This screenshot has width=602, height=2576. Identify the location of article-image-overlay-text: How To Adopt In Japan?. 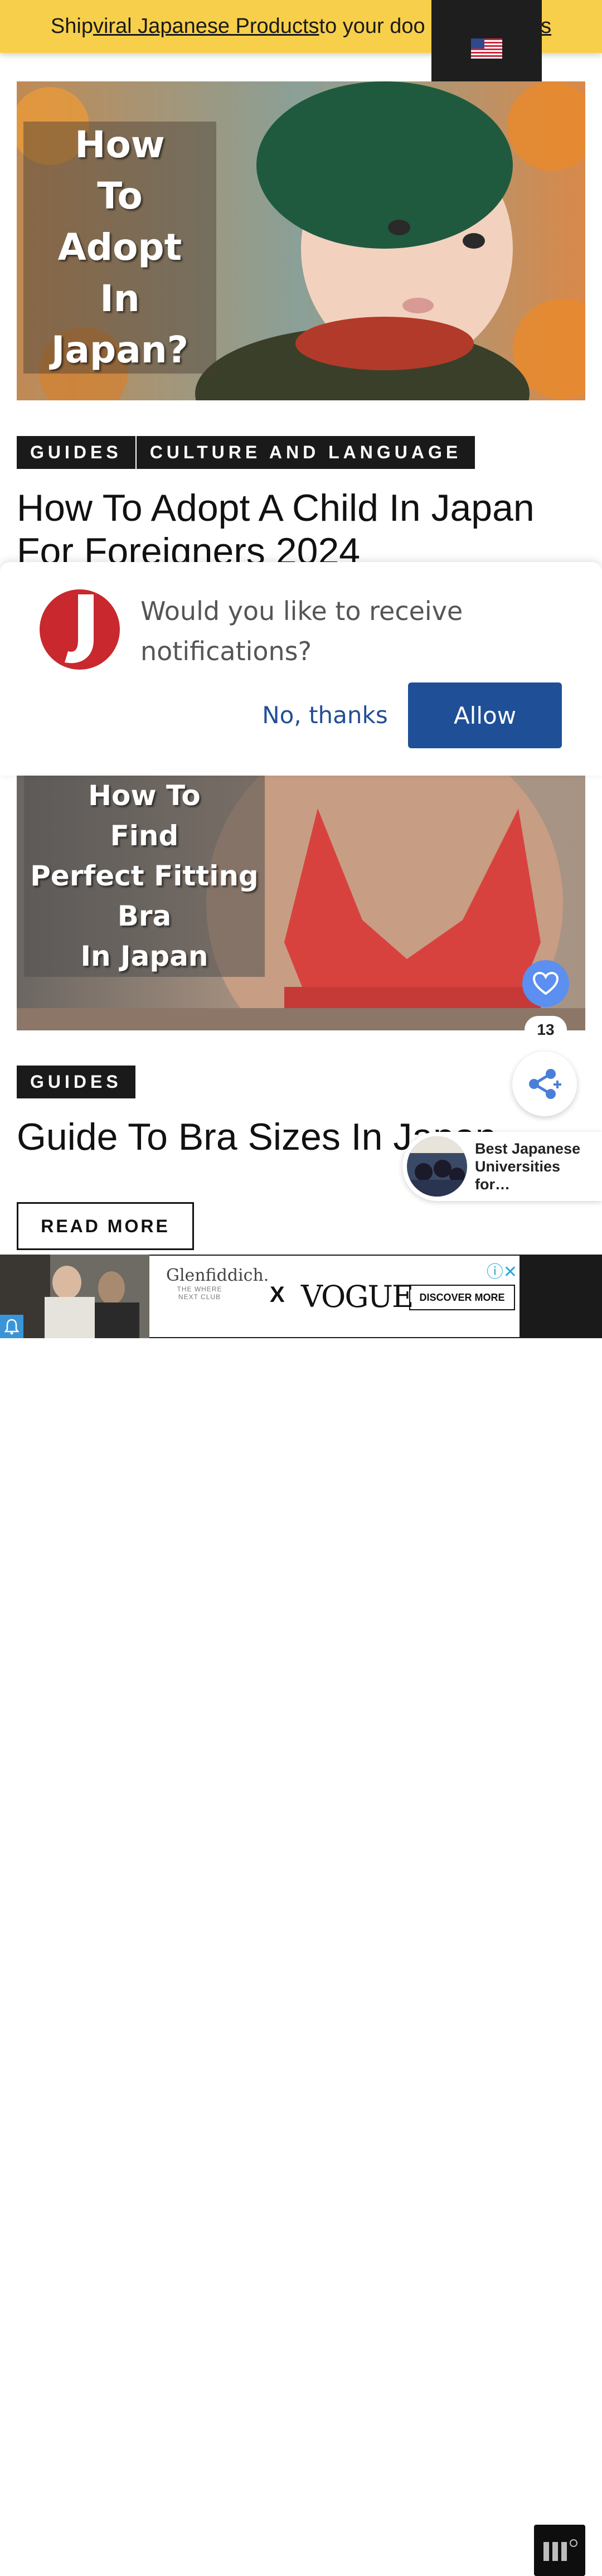
(120, 247).